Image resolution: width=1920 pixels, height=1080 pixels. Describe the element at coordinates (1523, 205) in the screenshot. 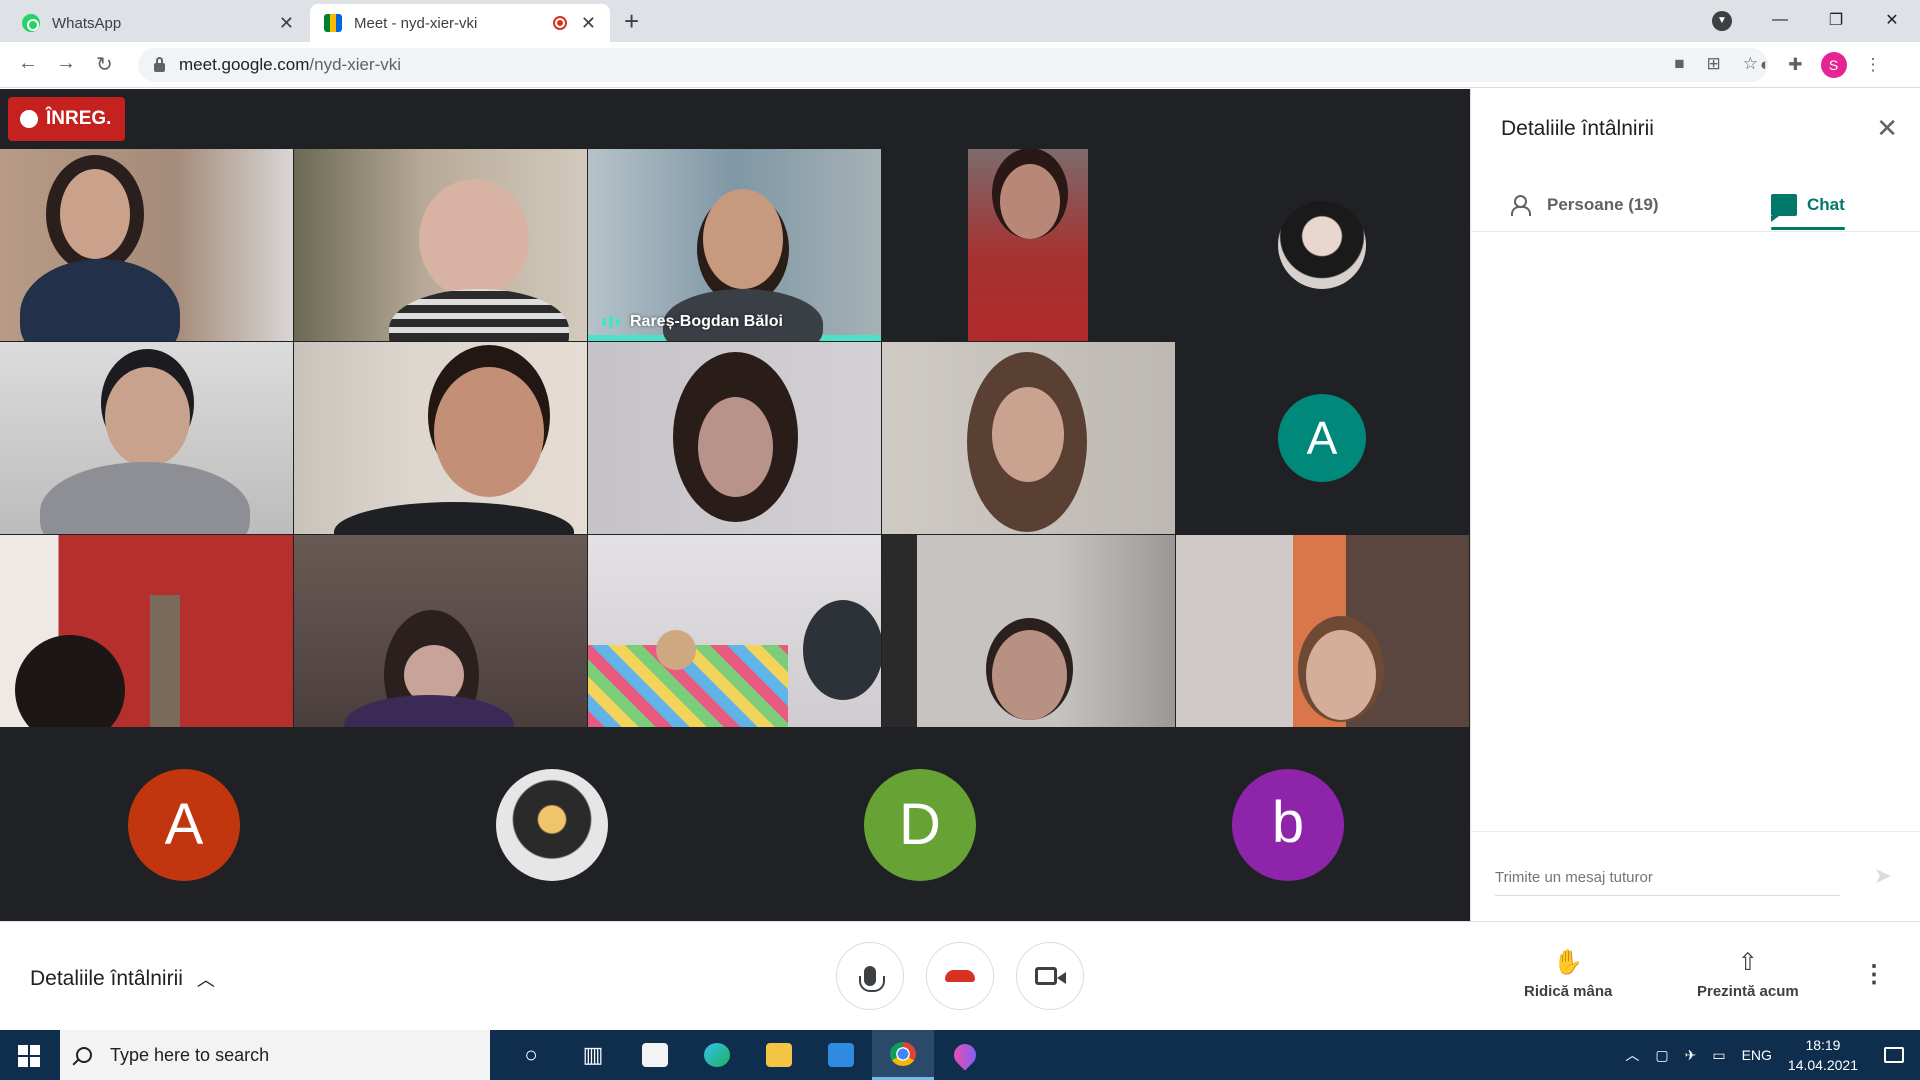

I see `people-icon` at that location.